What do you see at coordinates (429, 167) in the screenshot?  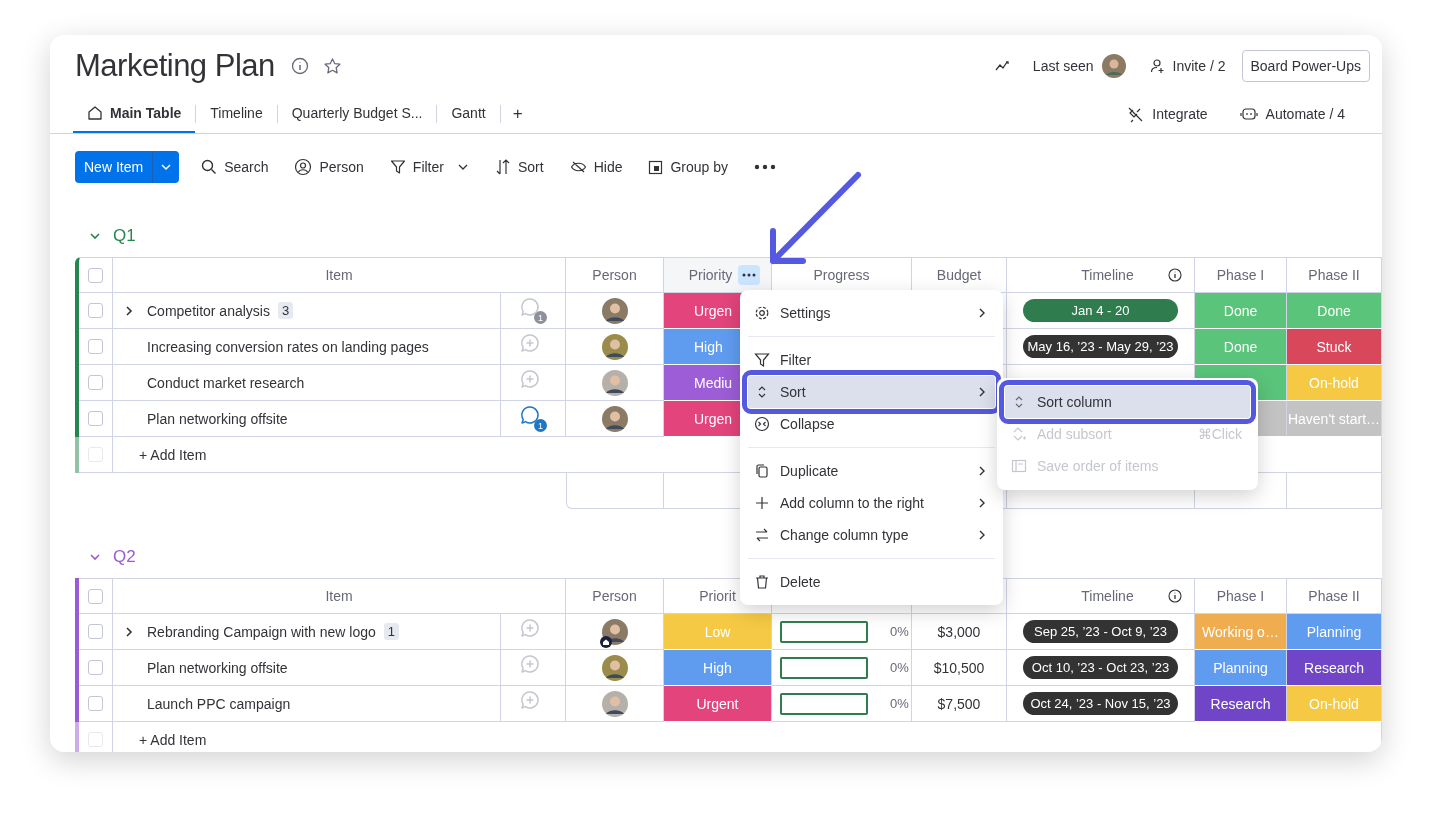 I see `filter-button: Filter` at bounding box center [429, 167].